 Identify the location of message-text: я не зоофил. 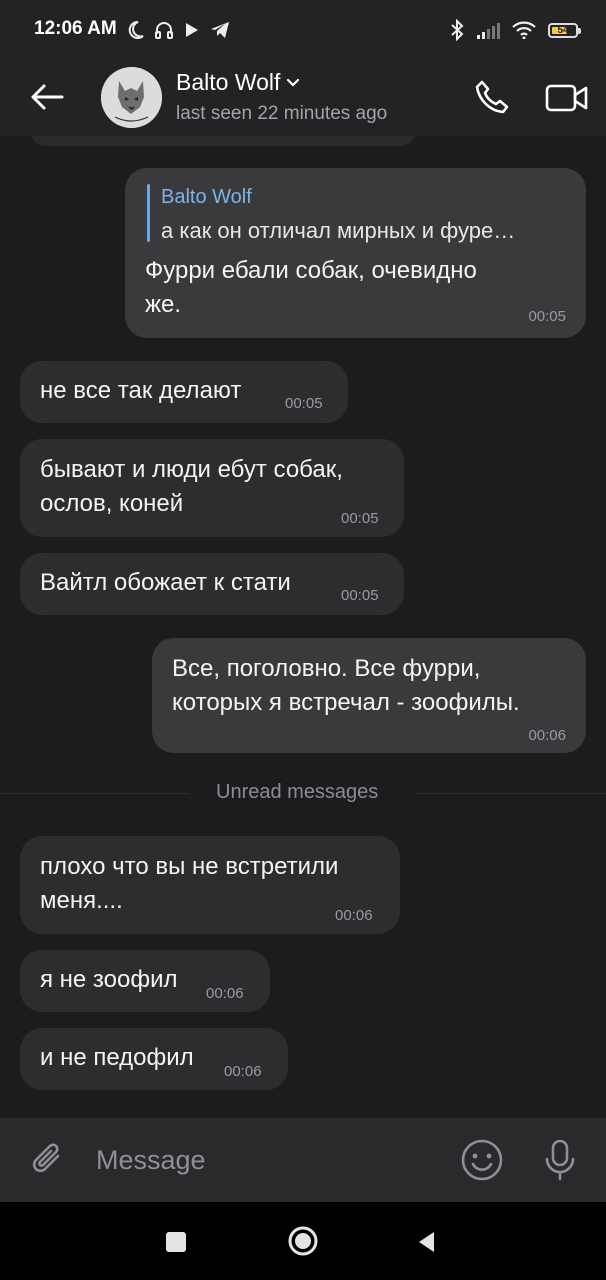
(109, 979).